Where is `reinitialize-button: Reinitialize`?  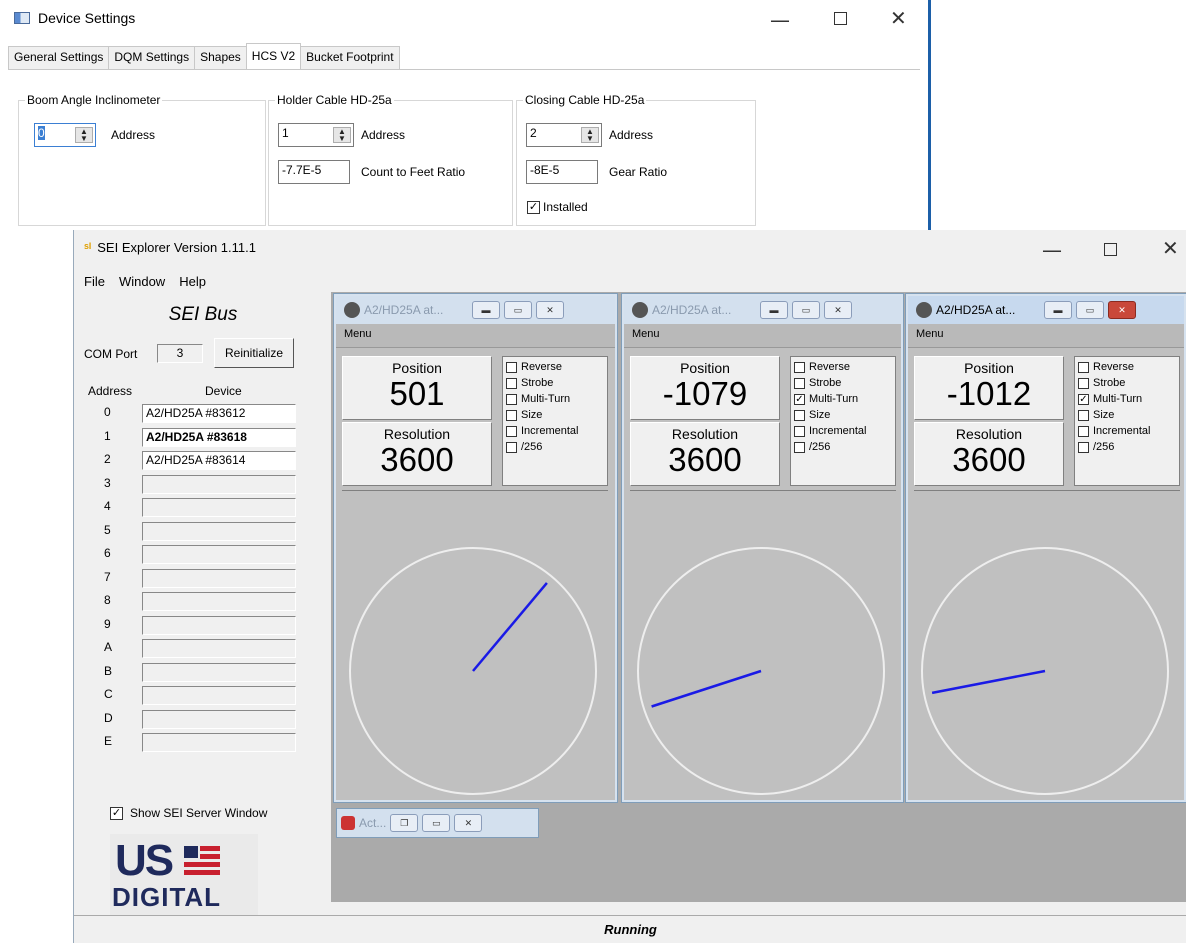 reinitialize-button: Reinitialize is located at coordinates (254, 353).